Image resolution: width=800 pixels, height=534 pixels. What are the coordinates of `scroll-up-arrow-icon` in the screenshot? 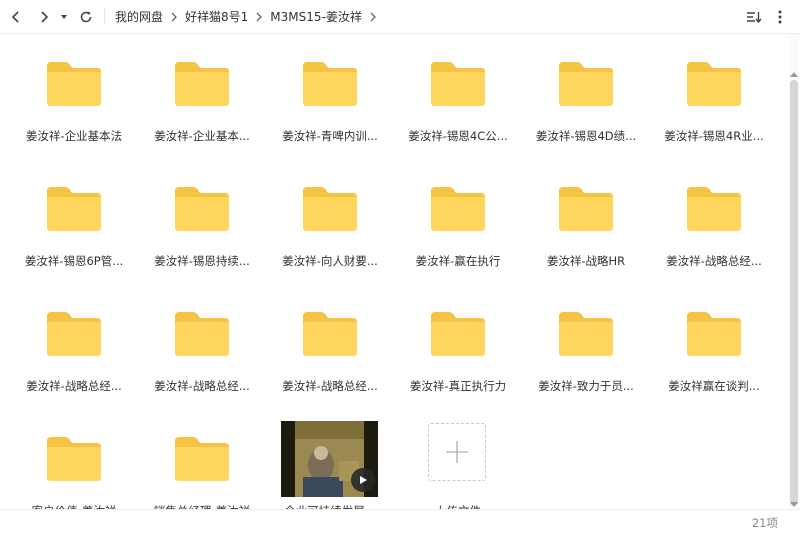 It's located at (794, 74).